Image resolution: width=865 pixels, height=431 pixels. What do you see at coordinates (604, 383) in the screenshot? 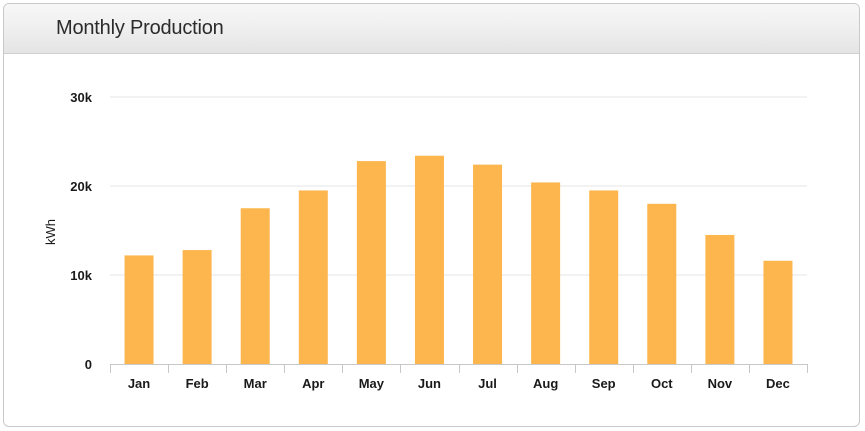
I see `x-tick-label: Sep` at bounding box center [604, 383].